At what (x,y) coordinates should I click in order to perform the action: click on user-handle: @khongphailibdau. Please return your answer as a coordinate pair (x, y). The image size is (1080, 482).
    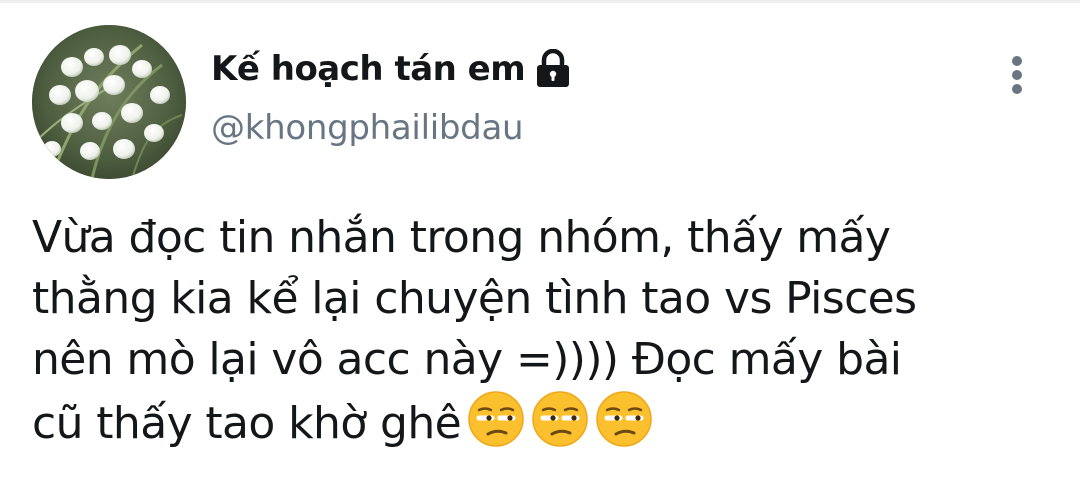
    Looking at the image, I should click on (367, 128).